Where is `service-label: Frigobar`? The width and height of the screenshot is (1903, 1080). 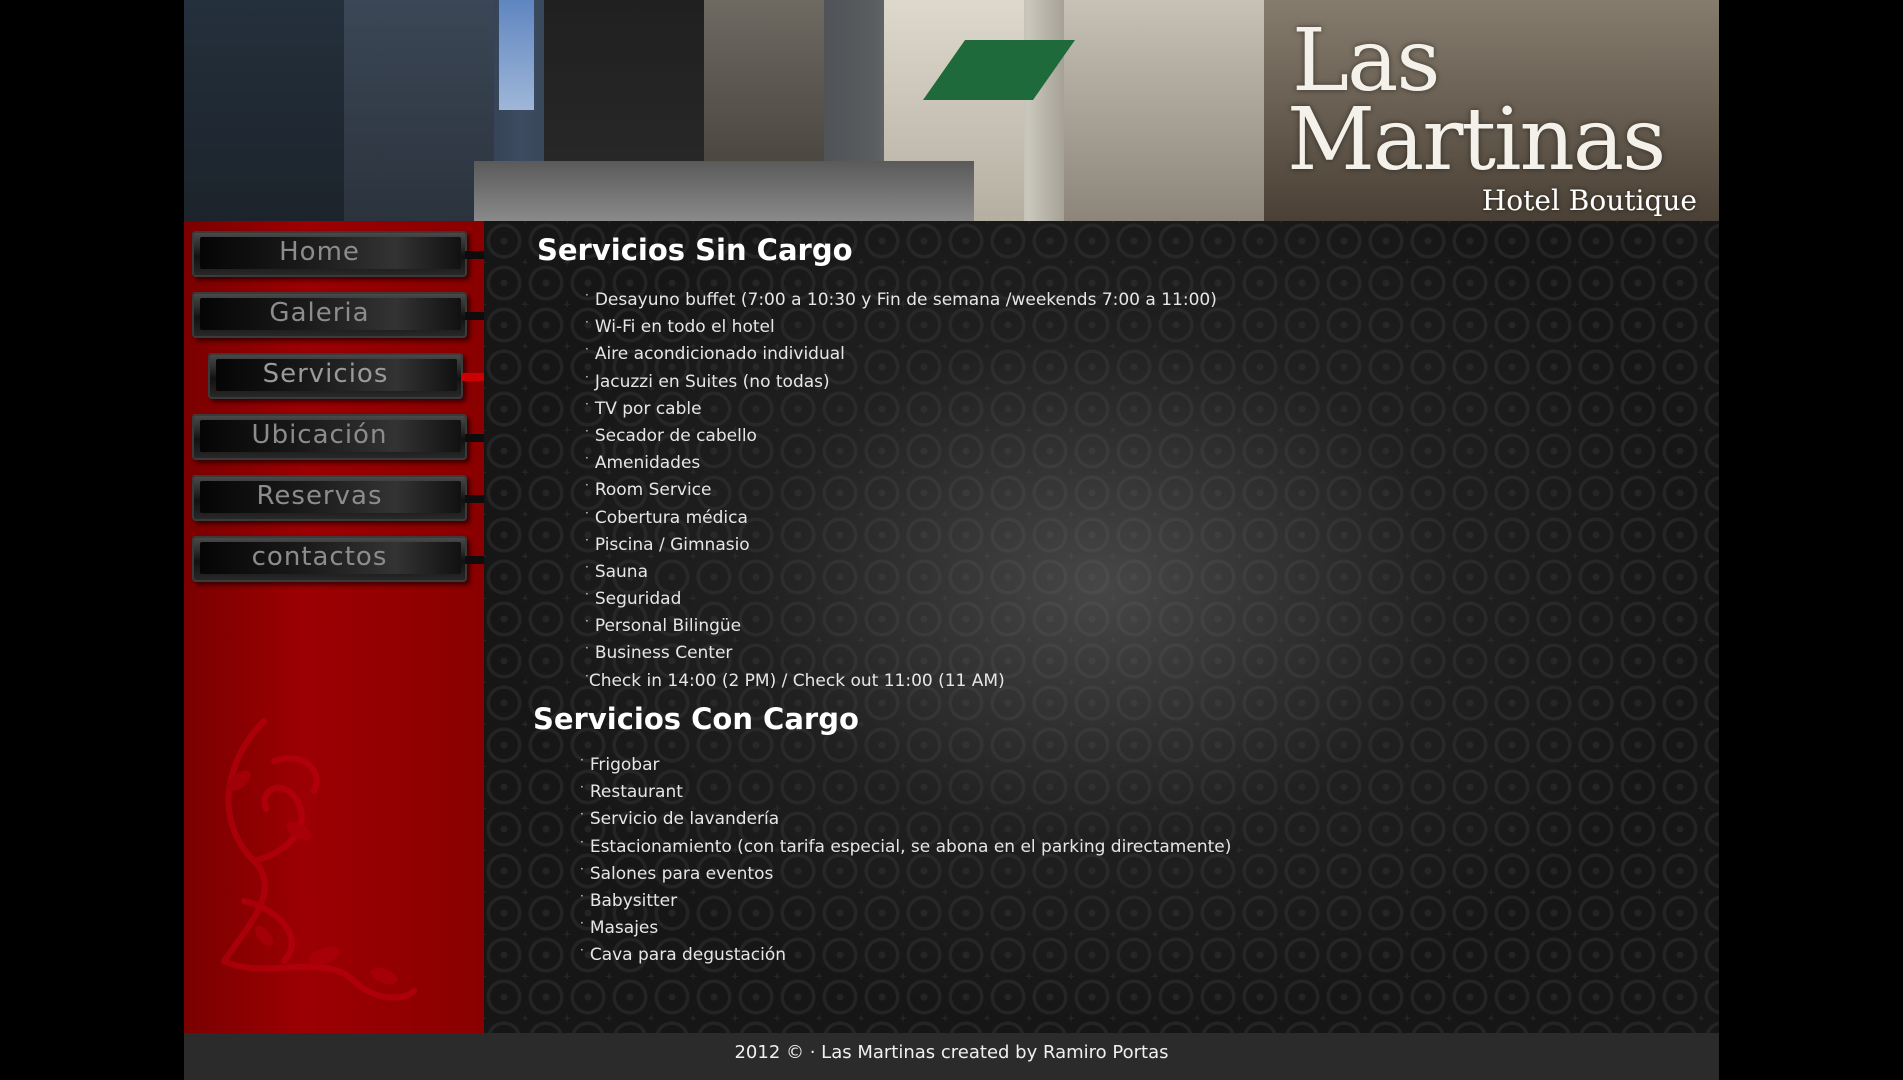 service-label: Frigobar is located at coordinates (624, 765).